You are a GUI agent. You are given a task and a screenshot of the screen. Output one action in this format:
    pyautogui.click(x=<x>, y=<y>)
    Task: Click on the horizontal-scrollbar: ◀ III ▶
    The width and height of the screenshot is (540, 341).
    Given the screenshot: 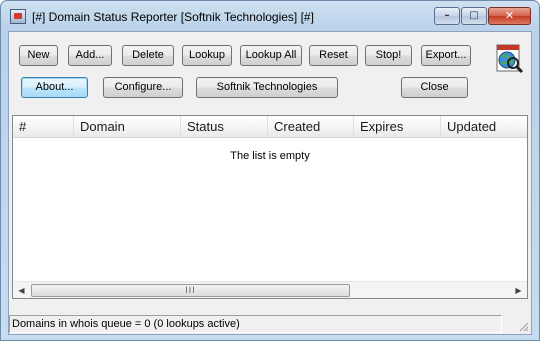 What is the action you would take?
    pyautogui.click(x=270, y=289)
    